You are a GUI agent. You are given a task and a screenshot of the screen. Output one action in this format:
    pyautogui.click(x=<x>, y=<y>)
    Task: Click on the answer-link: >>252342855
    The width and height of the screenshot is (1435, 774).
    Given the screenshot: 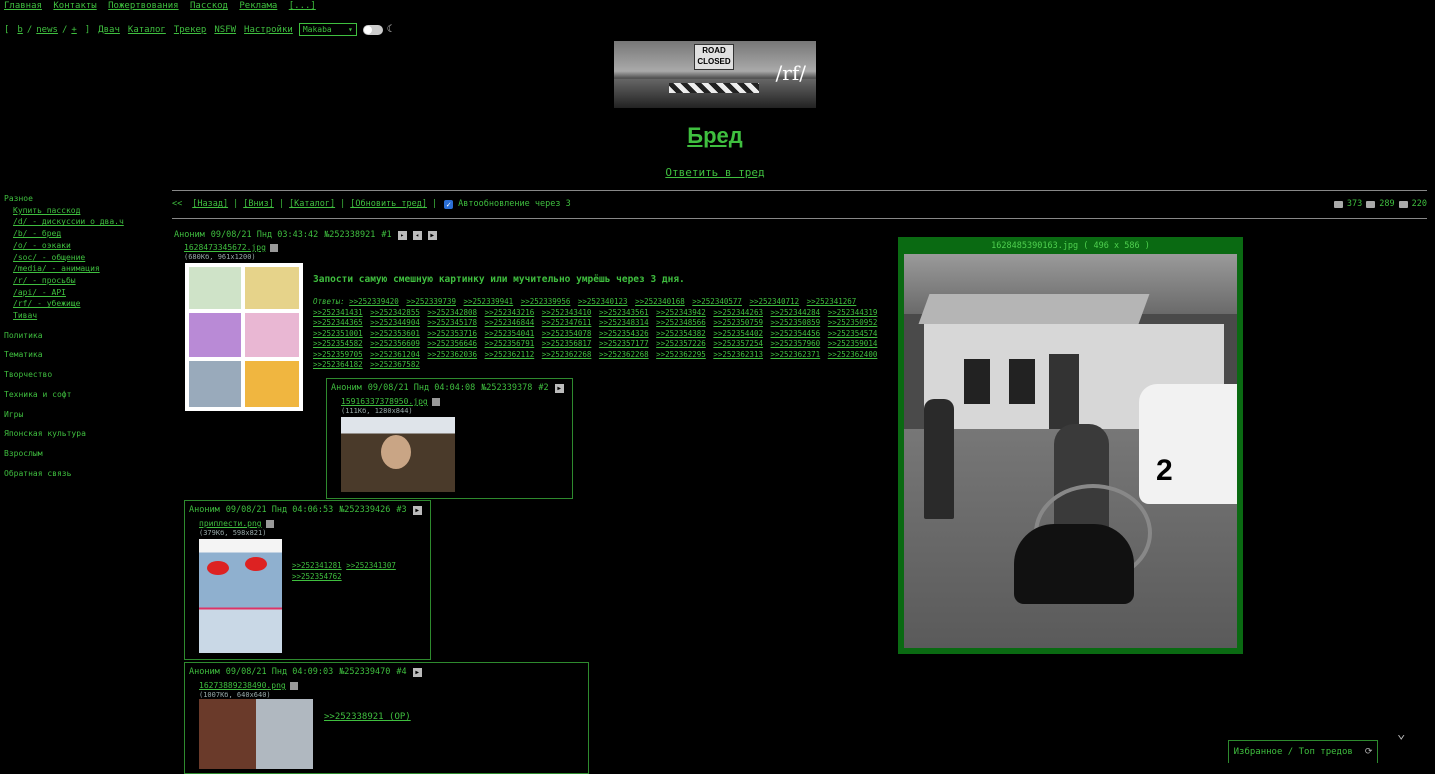 What is the action you would take?
    pyautogui.click(x=395, y=312)
    